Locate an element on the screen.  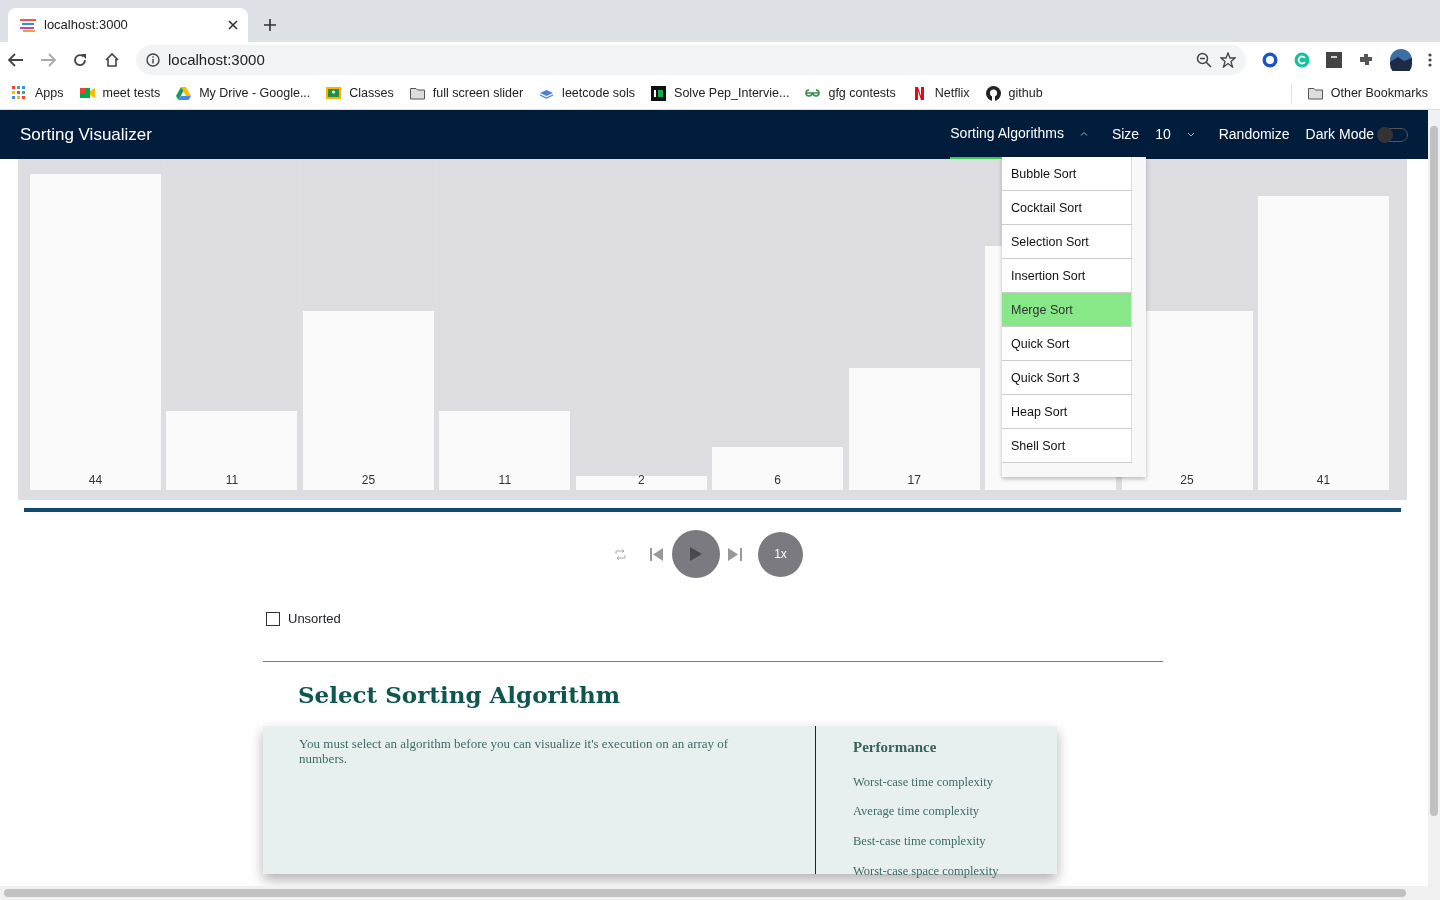
repeat-icon is located at coordinates (620, 554).